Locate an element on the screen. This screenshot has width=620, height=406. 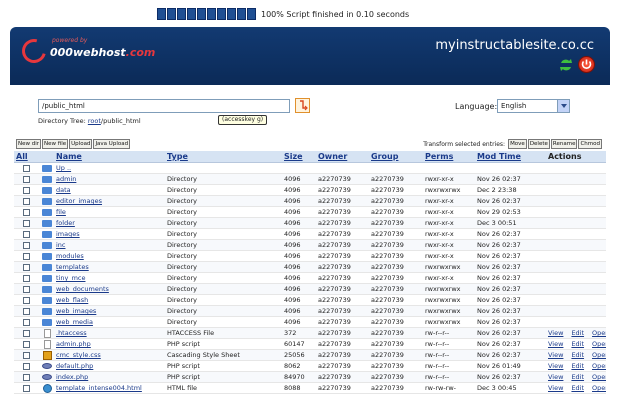
file-name-link: images is located at coordinates (68, 234).